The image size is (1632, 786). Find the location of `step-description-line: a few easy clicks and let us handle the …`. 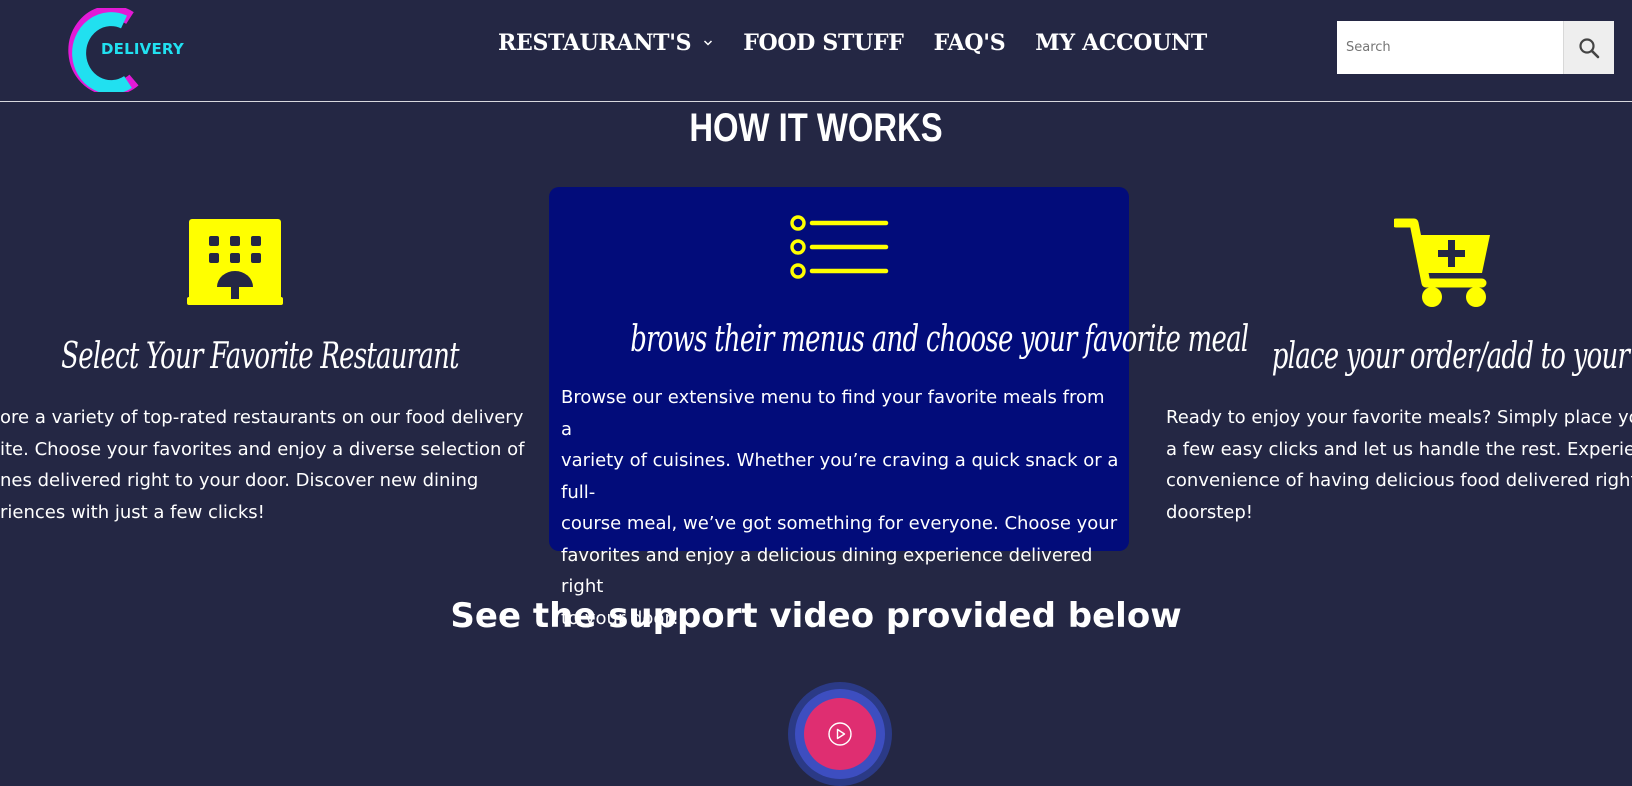

step-description-line: a few easy clicks and let us handle the … is located at coordinates (1399, 449).